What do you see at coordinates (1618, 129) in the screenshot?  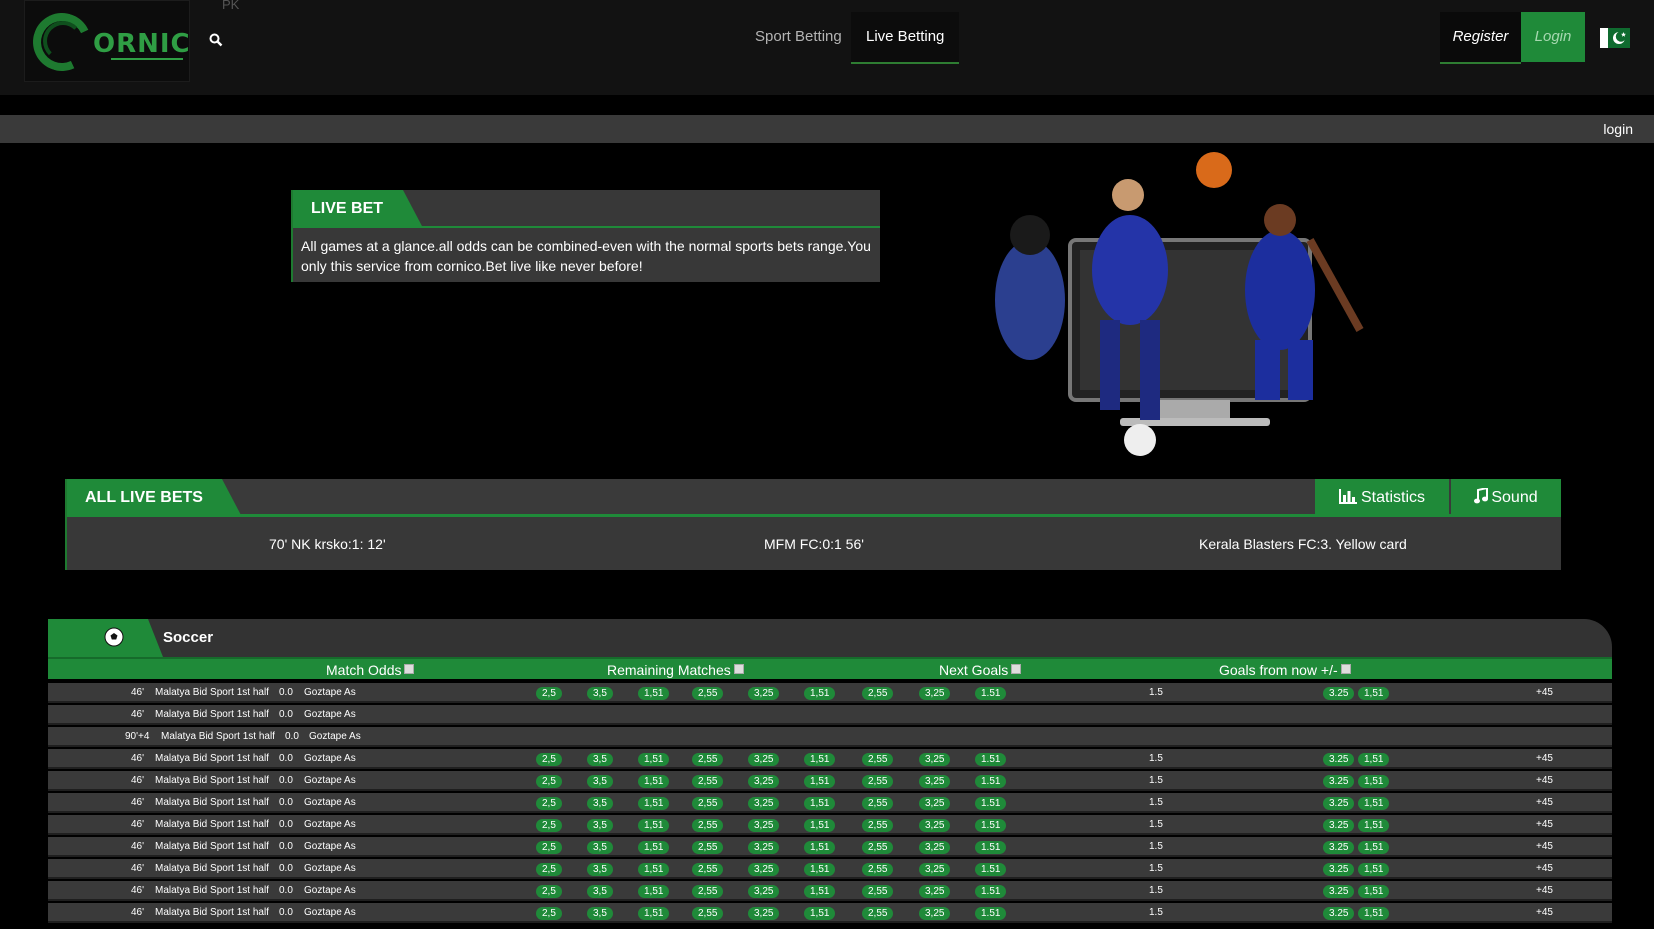 I see `subbar-login-link: login` at bounding box center [1618, 129].